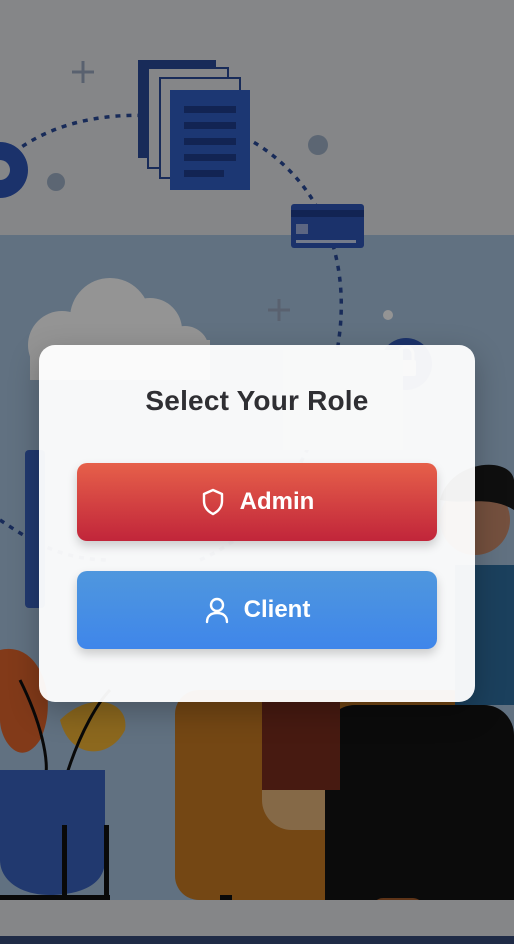  I want to click on client-role-button: Client, so click(257, 610).